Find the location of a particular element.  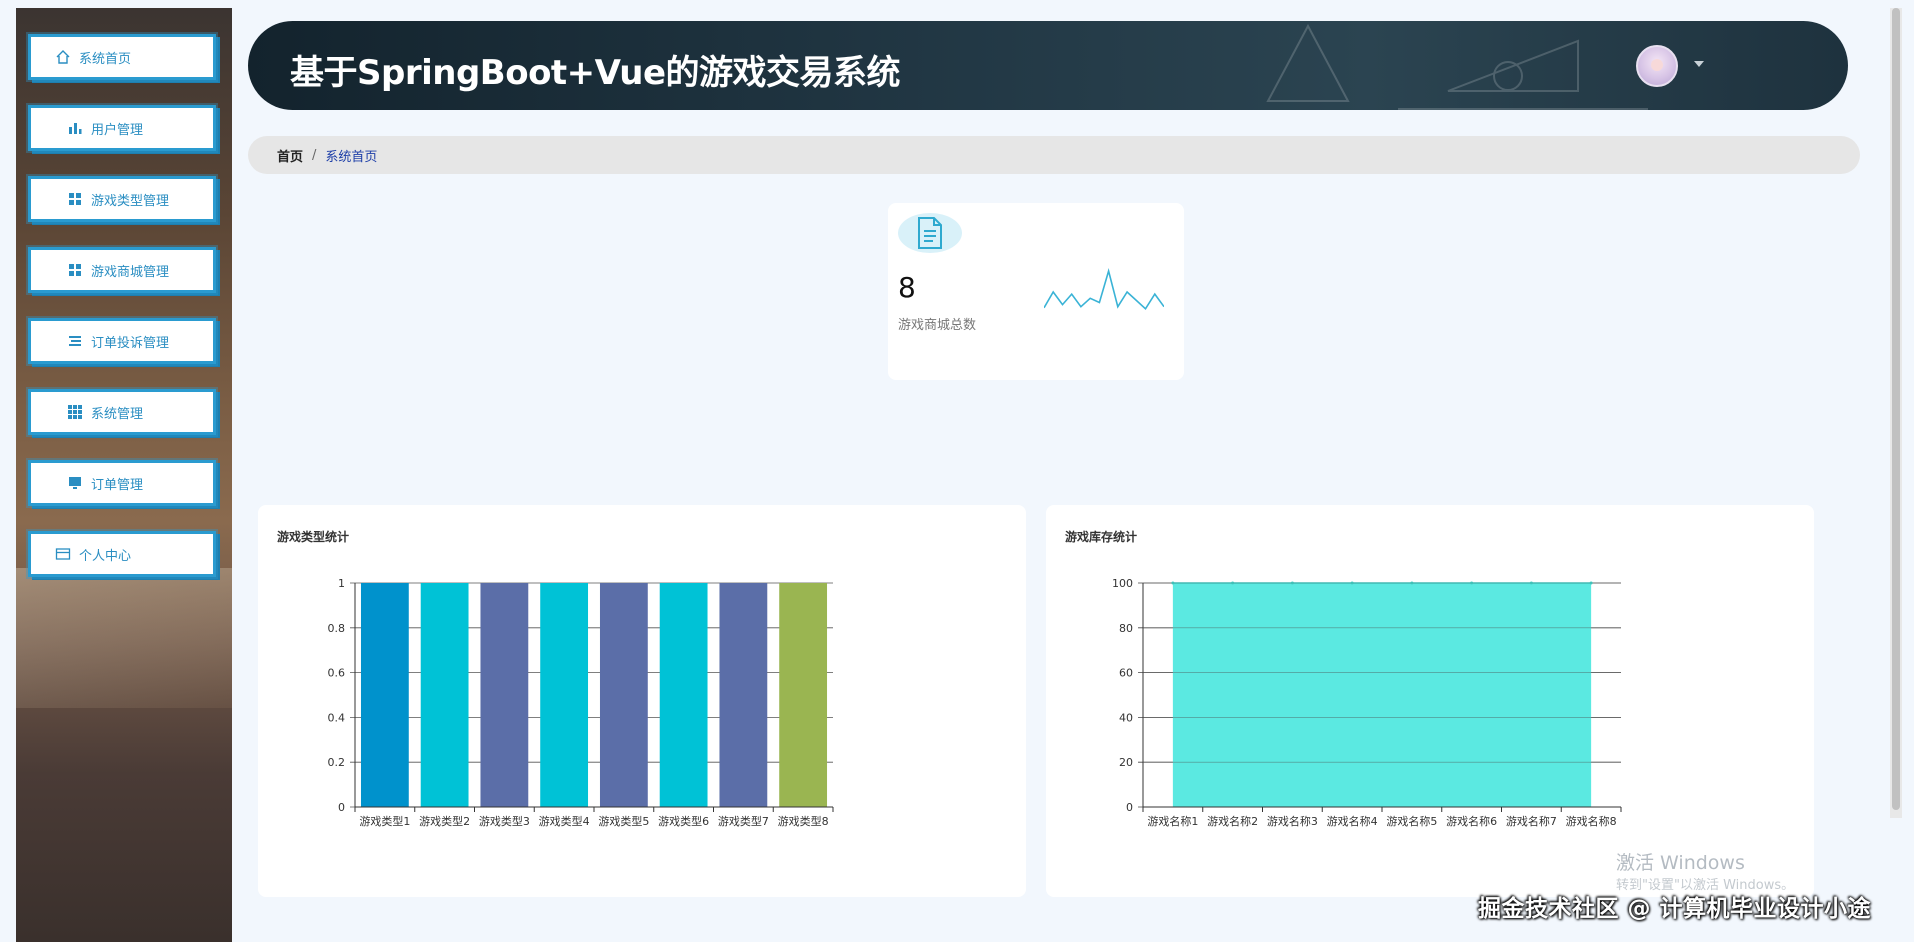

y-tick-label: 1 is located at coordinates (341, 583).